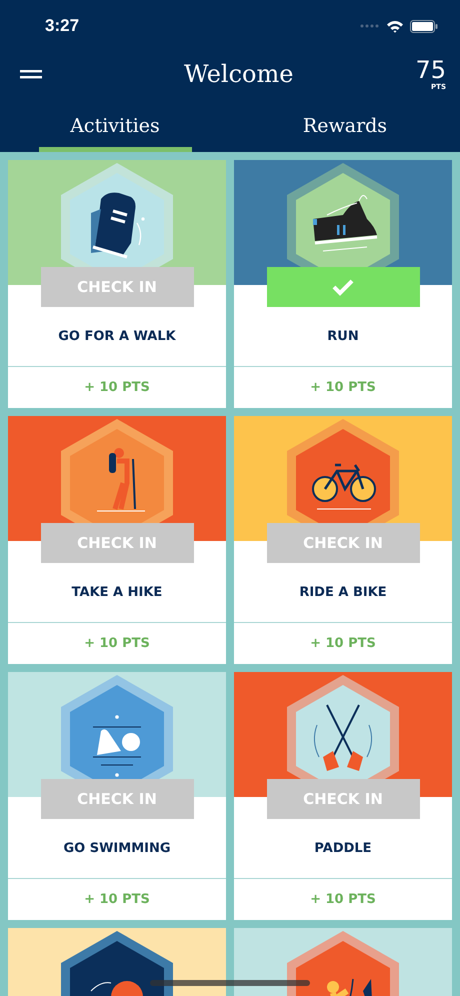 The height and width of the screenshot is (996, 460). What do you see at coordinates (31, 74) in the screenshot?
I see `menu-icon` at bounding box center [31, 74].